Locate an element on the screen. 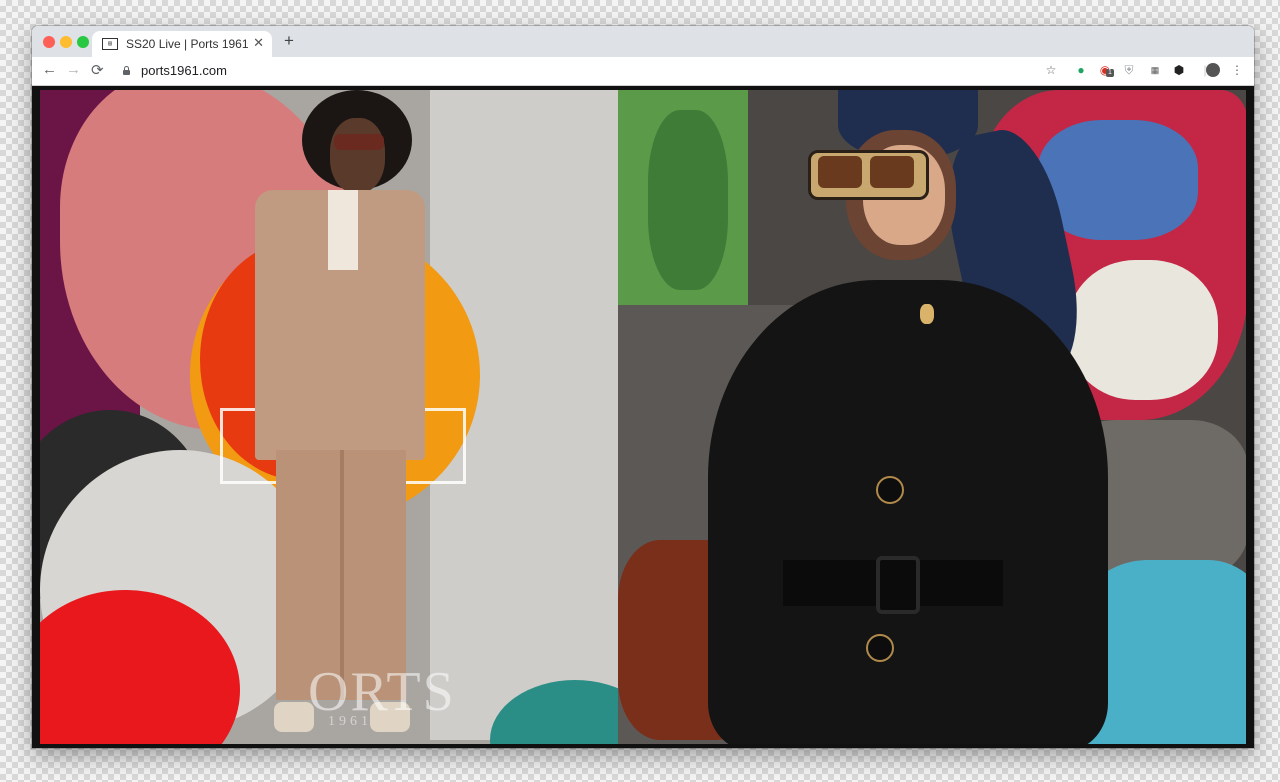  extension-badge: 1 is located at coordinates (1110, 73).